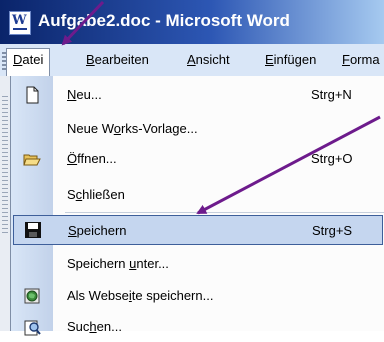  Describe the element at coordinates (360, 60) in the screenshot. I see `menu-format: Forma` at that location.